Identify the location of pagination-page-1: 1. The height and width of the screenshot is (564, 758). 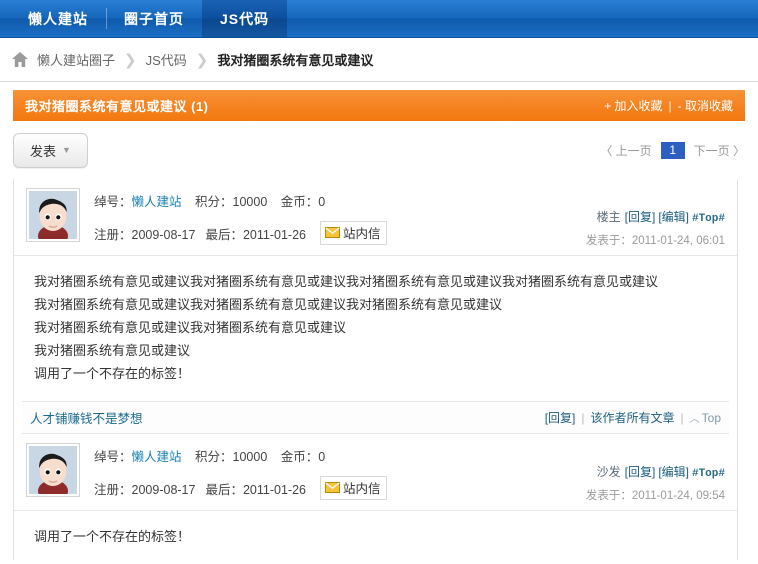
(672, 150).